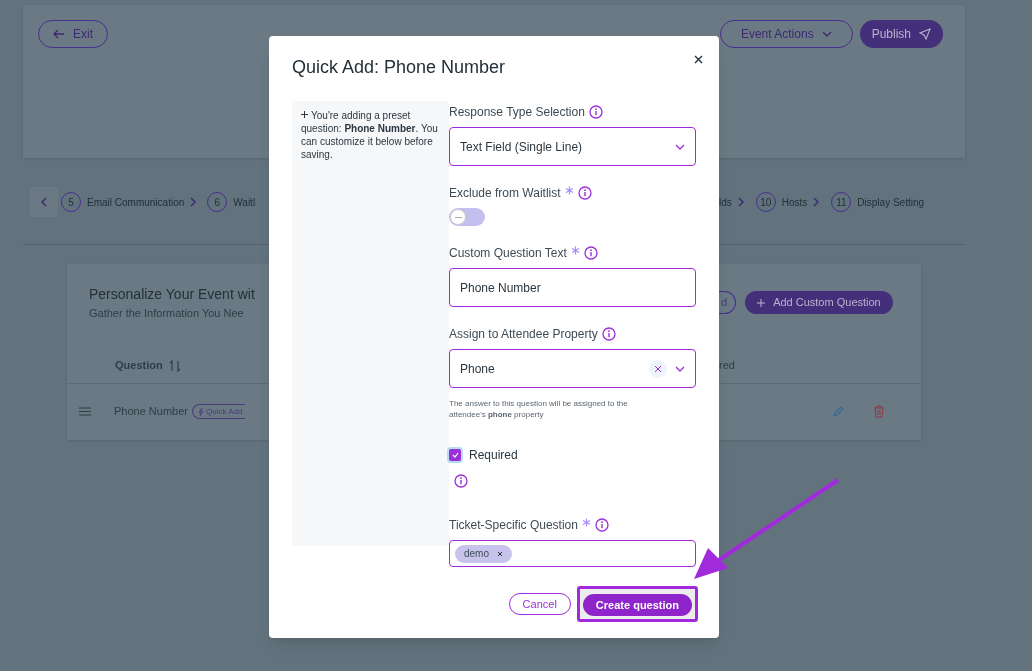 The height and width of the screenshot is (671, 1032). What do you see at coordinates (727, 366) in the screenshot?
I see `column-header: red` at bounding box center [727, 366].